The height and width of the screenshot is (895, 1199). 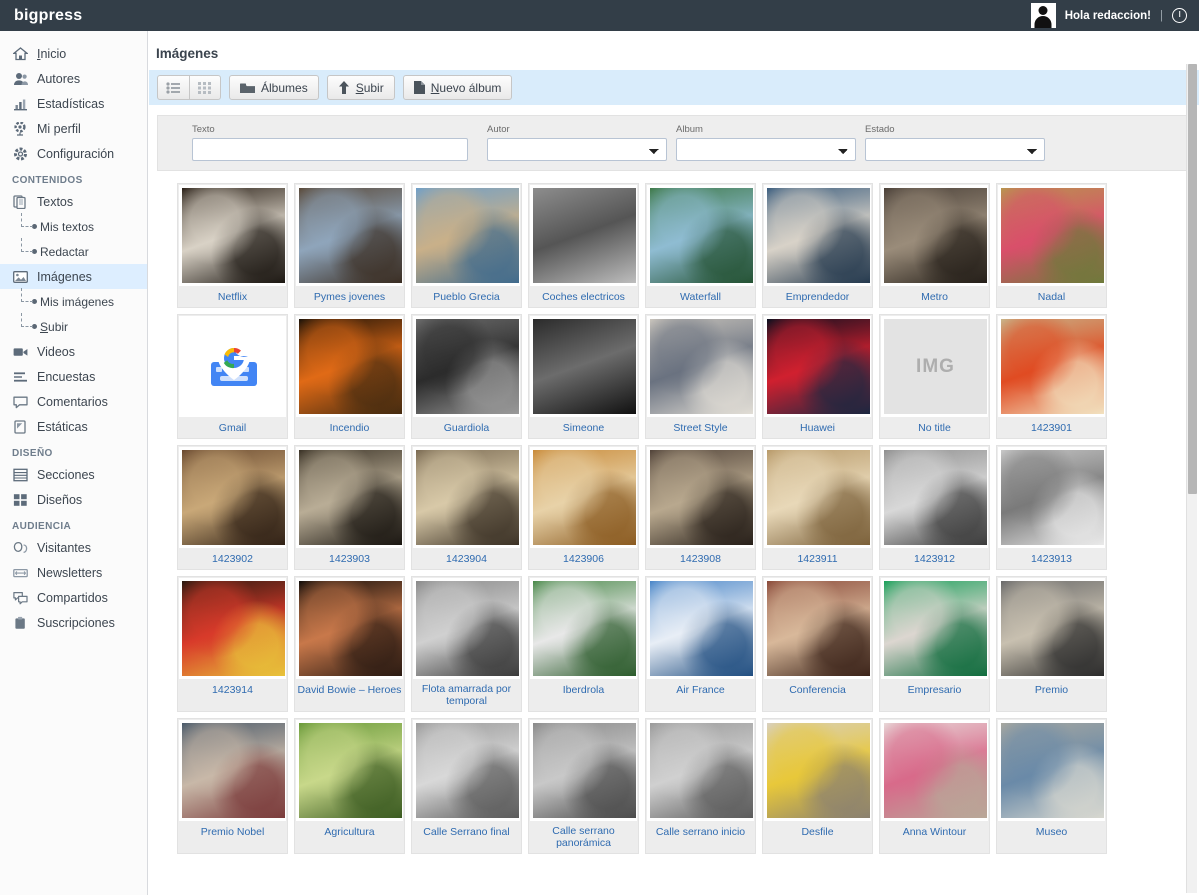 I want to click on gallery-item: IMG No title, so click(x=934, y=376).